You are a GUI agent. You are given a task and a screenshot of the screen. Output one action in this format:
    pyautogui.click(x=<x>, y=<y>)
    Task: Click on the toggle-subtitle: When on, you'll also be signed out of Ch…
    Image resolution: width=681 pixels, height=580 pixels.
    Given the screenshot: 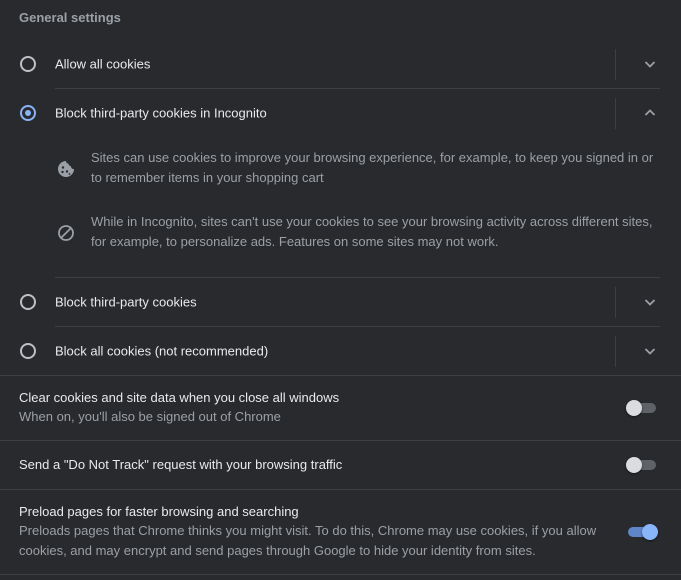 What is the action you would take?
    pyautogui.click(x=150, y=416)
    